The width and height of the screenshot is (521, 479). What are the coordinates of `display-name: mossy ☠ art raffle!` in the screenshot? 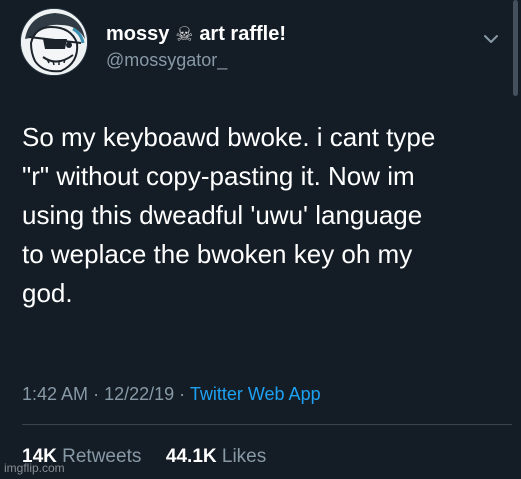 It's located at (196, 34).